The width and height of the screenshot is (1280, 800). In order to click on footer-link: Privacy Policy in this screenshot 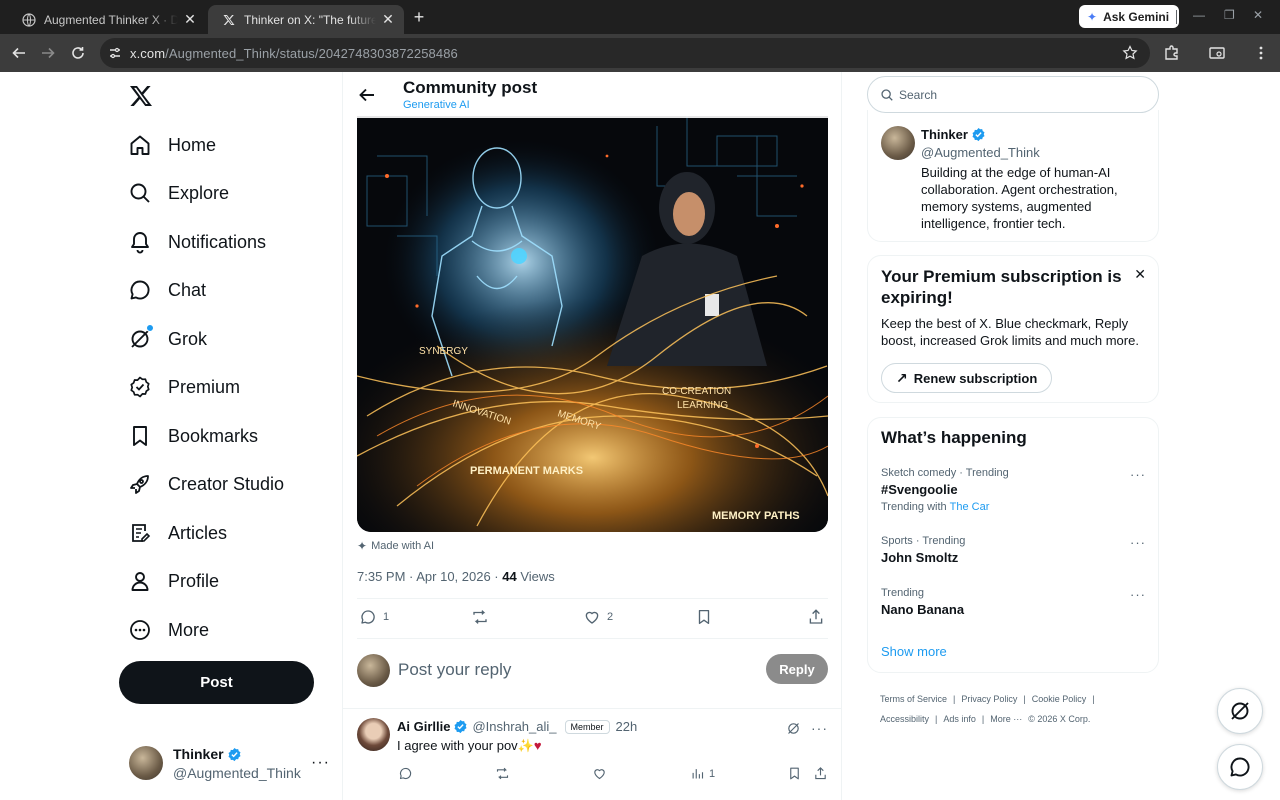, I will do `click(989, 699)`.